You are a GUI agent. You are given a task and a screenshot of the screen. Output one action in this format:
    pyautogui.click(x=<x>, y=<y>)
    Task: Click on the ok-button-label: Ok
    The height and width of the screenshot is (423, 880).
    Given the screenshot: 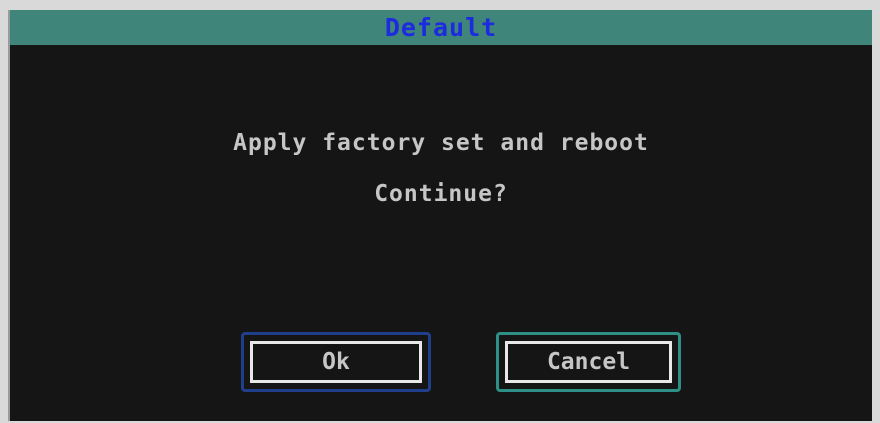 What is the action you would take?
    pyautogui.click(x=336, y=362)
    